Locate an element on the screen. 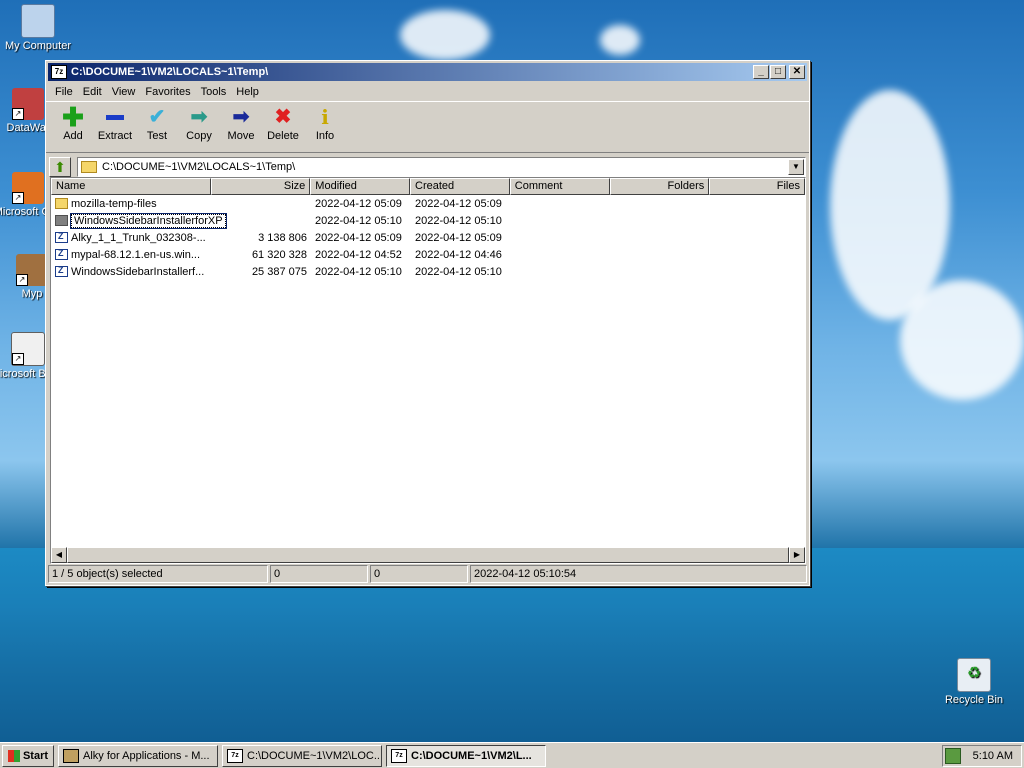  address-combobox: C:\DOCUME~1\VM2\LOCALS~1\Temp\ ▼ is located at coordinates (441, 167).